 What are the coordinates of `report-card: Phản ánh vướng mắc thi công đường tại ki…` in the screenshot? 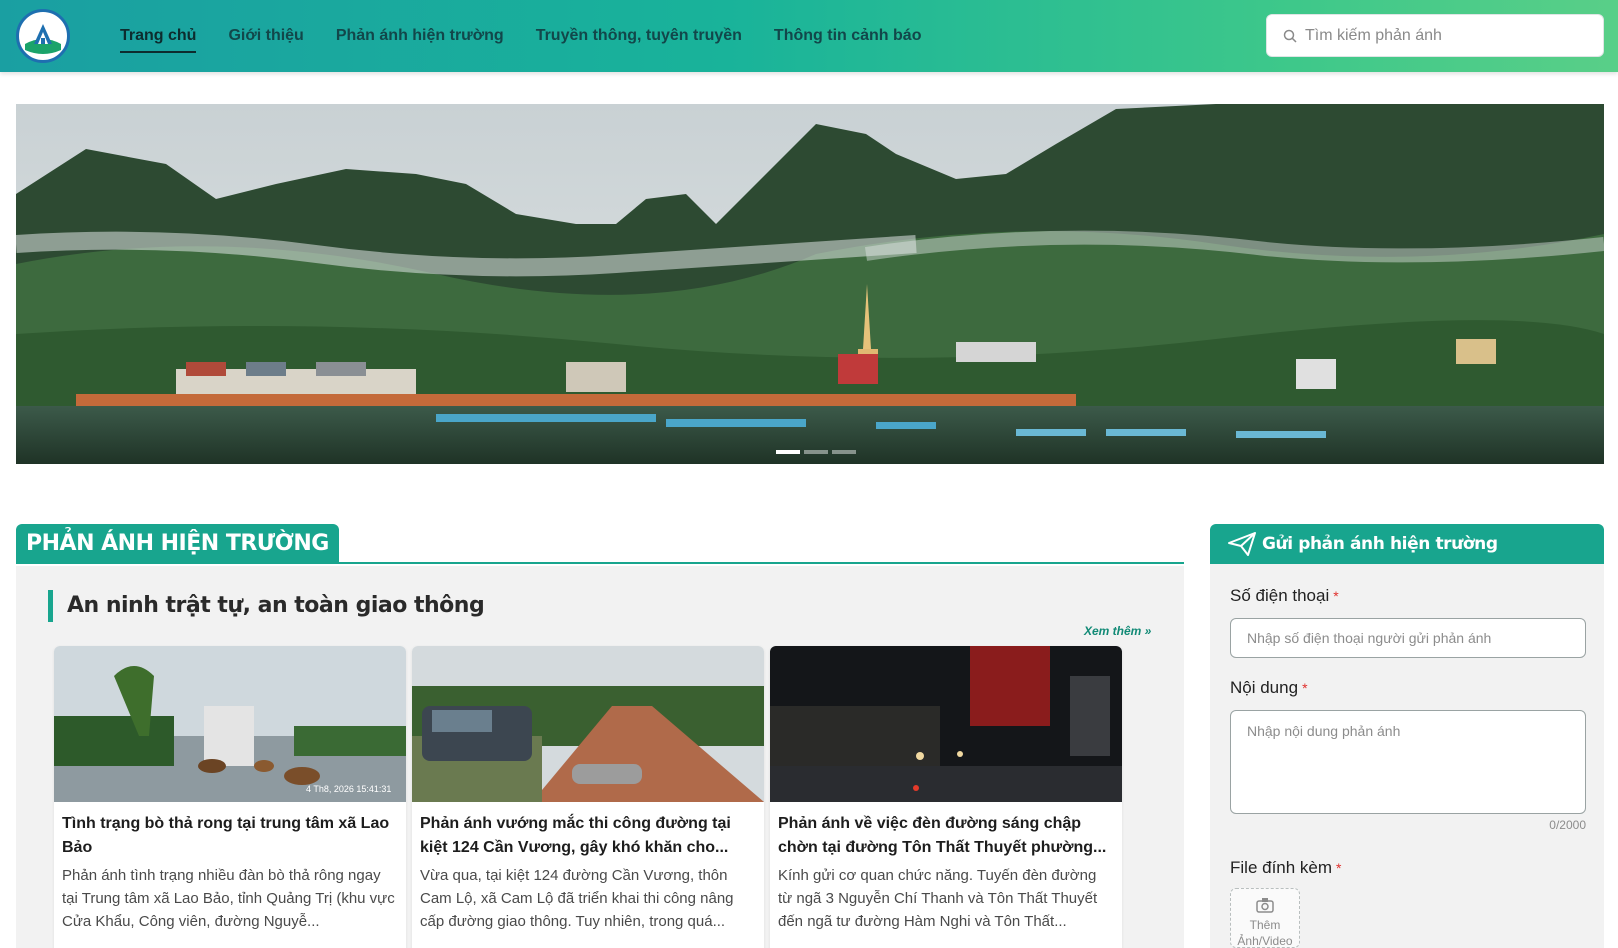 It's located at (588, 797).